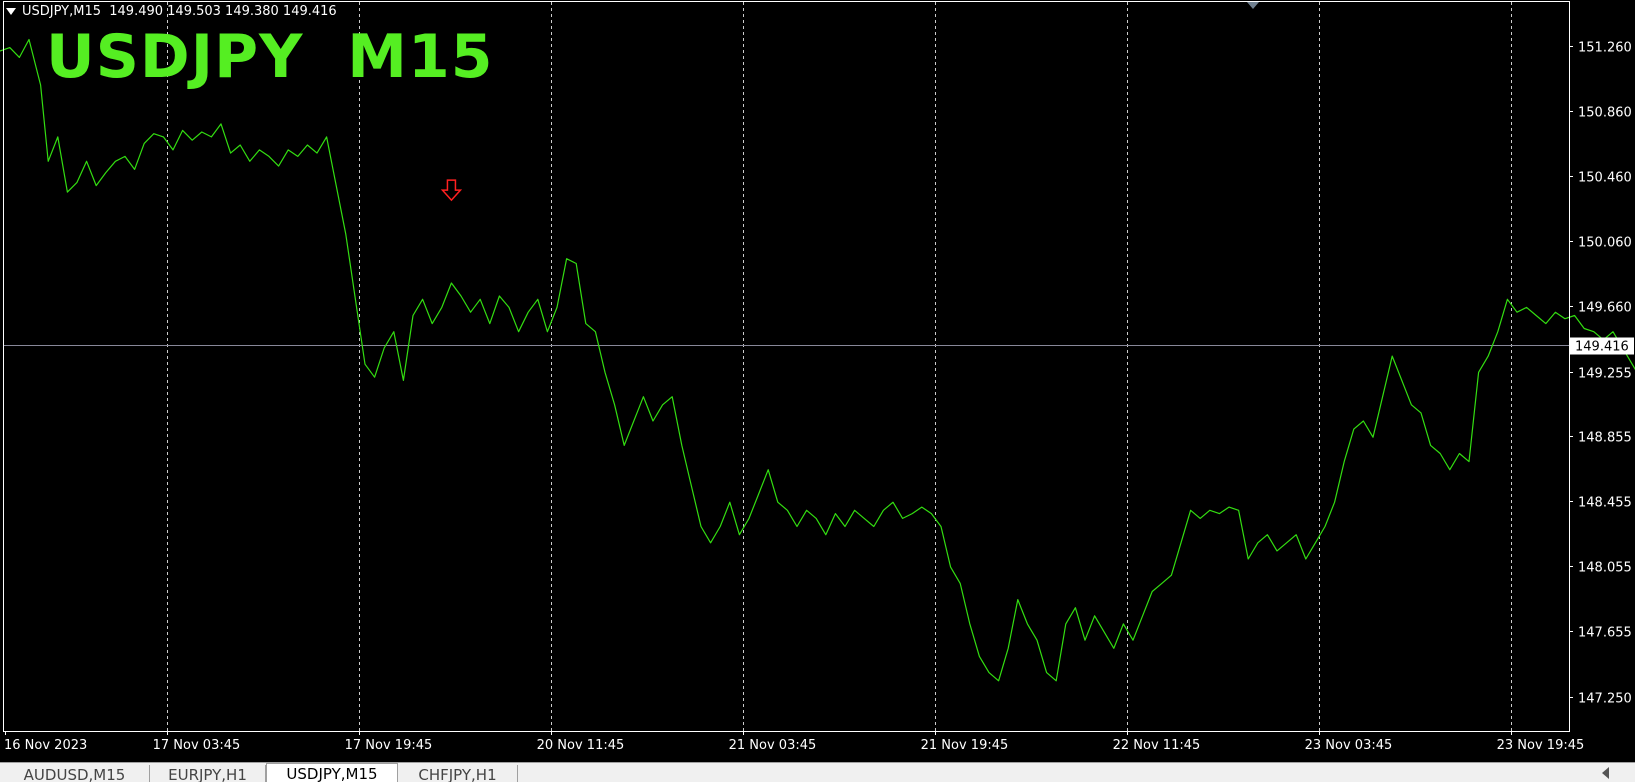 This screenshot has width=1635, height=782. What do you see at coordinates (1605, 699) in the screenshot?
I see `price-tick-label: 147.250` at bounding box center [1605, 699].